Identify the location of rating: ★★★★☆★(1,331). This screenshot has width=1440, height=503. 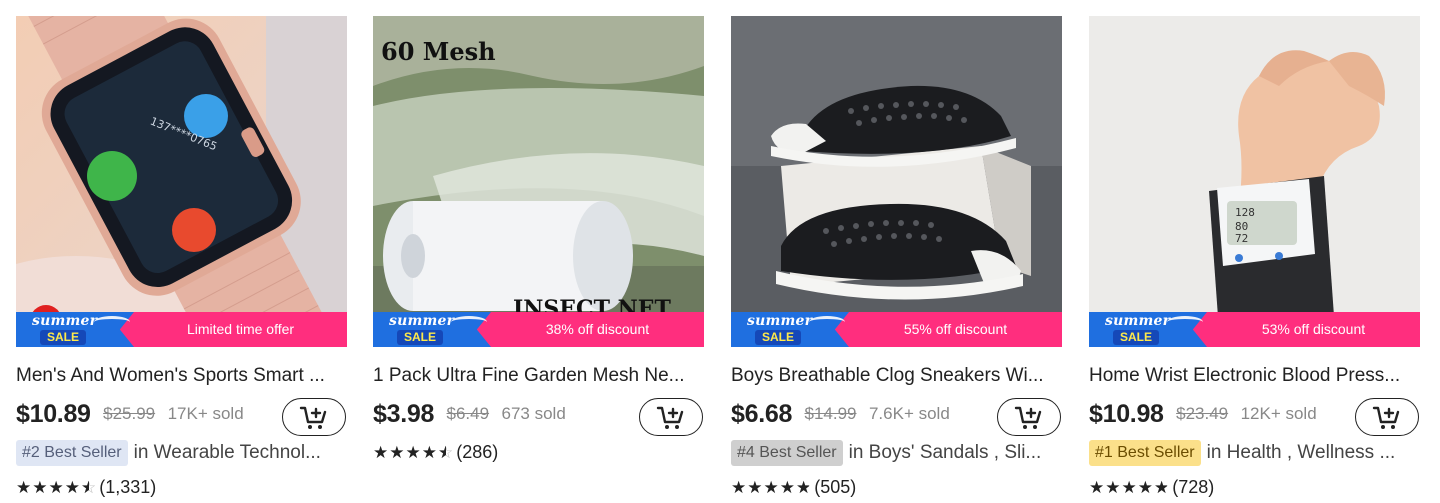
(86, 487).